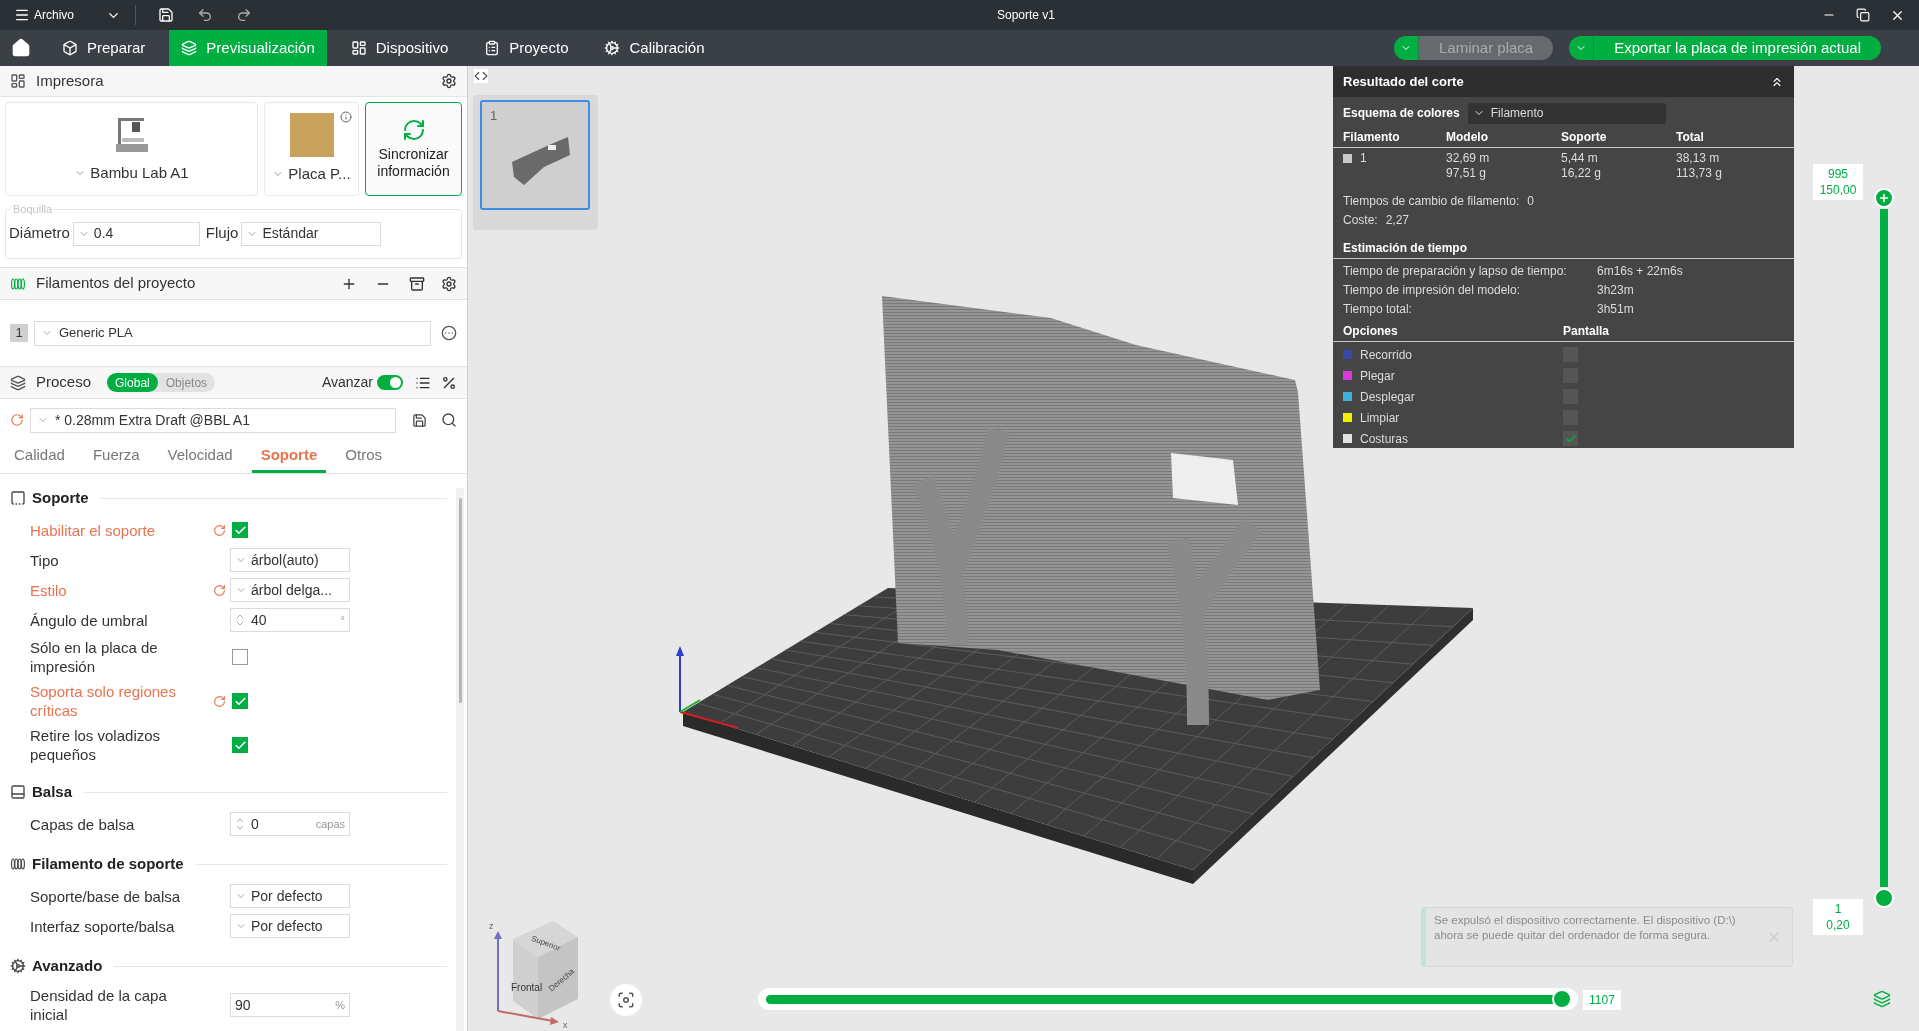  Describe the element at coordinates (1455, 271) in the screenshot. I see `time-label: Tiempo de preparación y lapso de tiempo:` at that location.